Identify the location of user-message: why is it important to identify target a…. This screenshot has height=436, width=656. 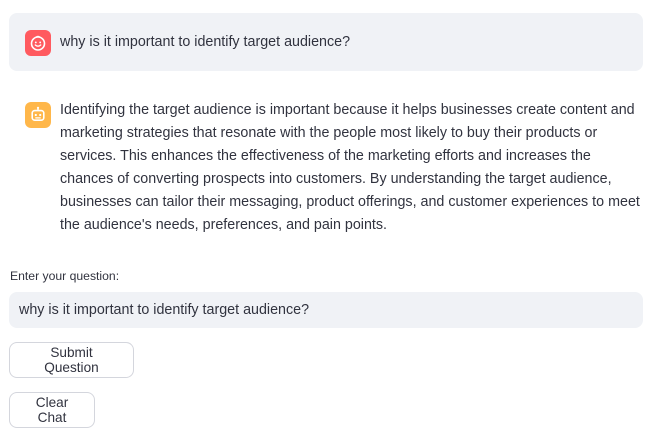
(326, 42).